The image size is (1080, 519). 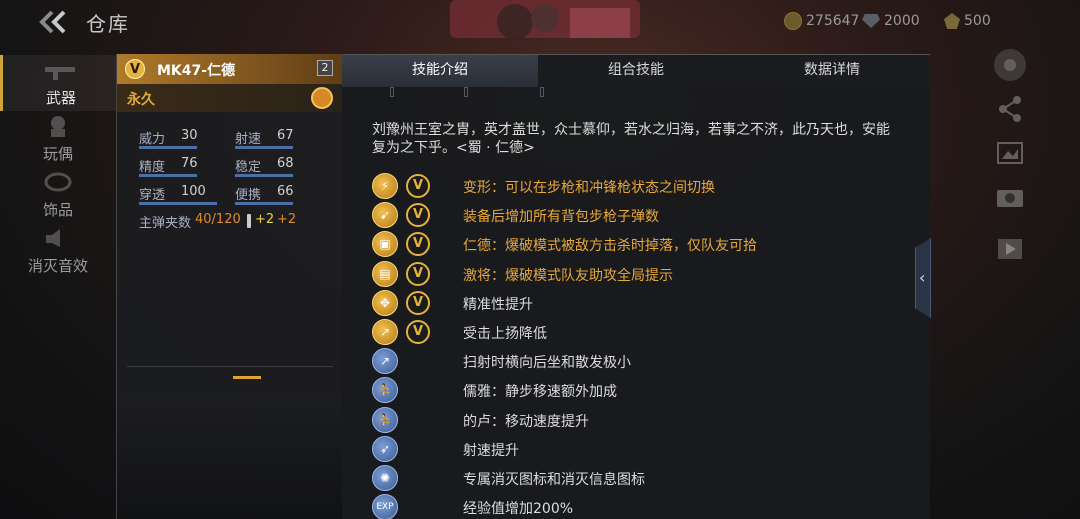 What do you see at coordinates (60, 73) in the screenshot?
I see `rifle-icon` at bounding box center [60, 73].